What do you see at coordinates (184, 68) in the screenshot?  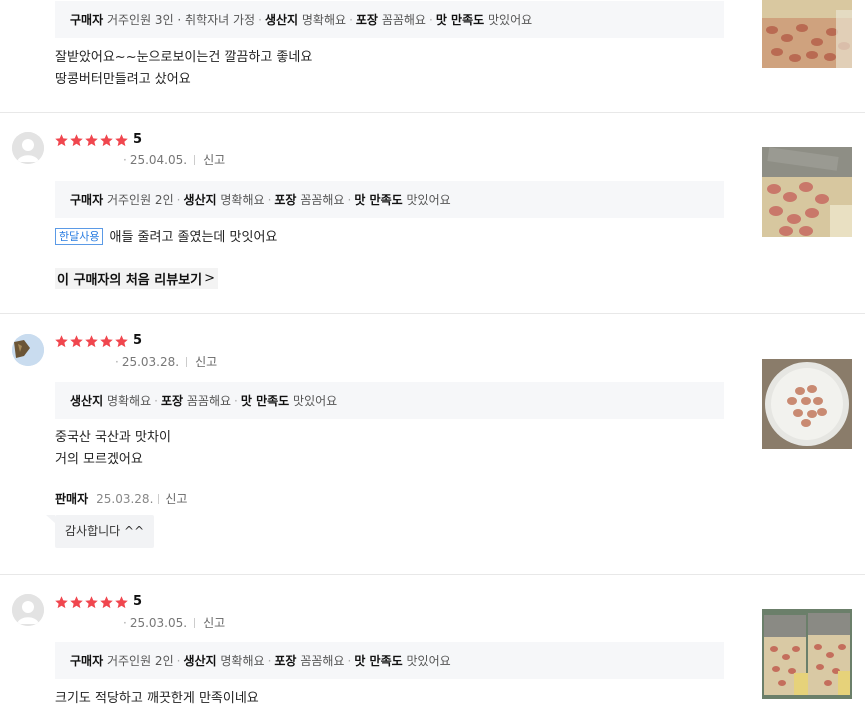 I see `review-text: 잘받았어요~~눈으로보이는건 깔끔하고 좋네요 땅콩버터만들려고 샀어요` at bounding box center [184, 68].